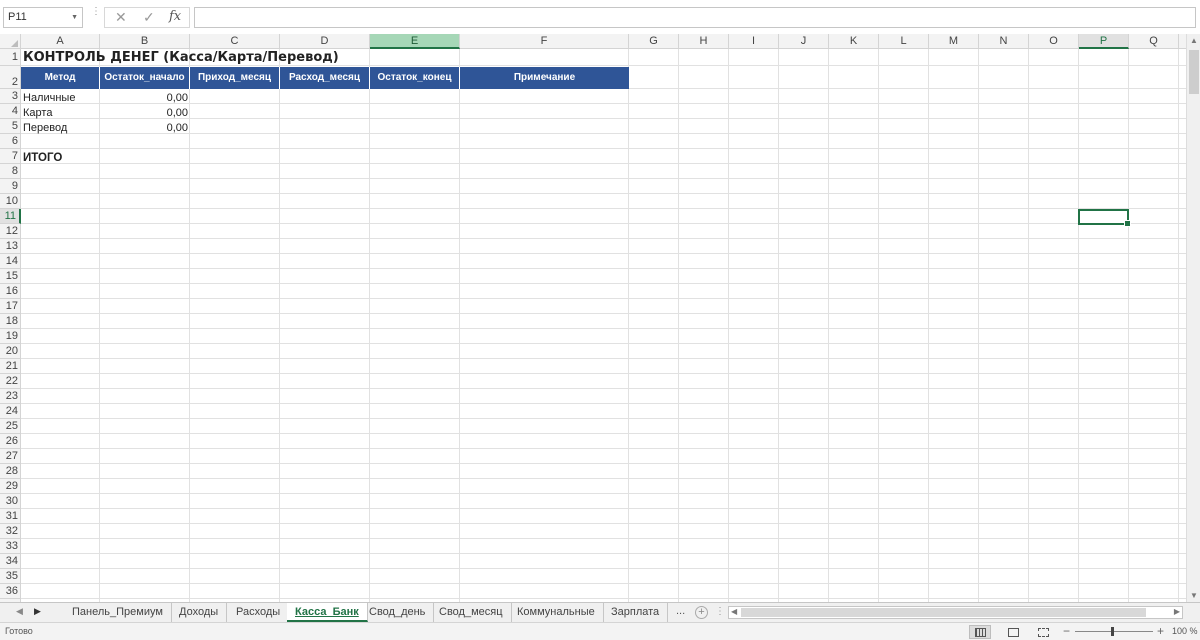 The height and width of the screenshot is (640, 1200). I want to click on column-header-h: H, so click(704, 41).